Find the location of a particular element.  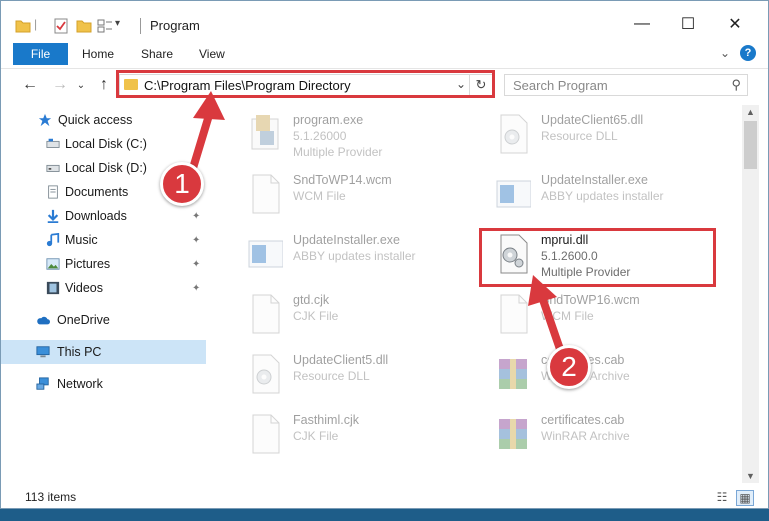

scroll-down-icon: ▼ is located at coordinates (750, 476).